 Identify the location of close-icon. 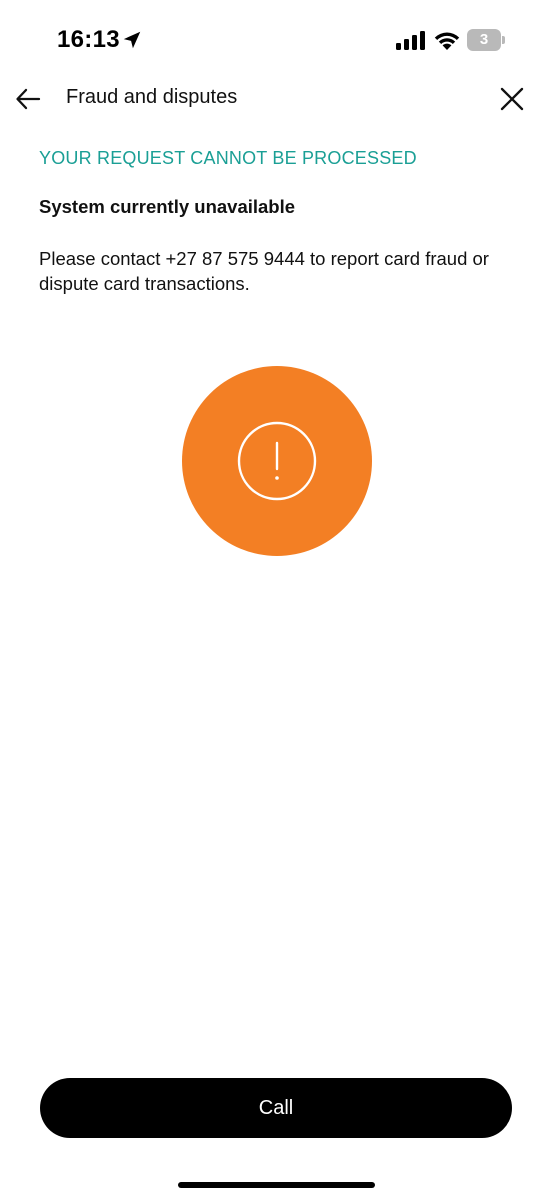
(512, 99).